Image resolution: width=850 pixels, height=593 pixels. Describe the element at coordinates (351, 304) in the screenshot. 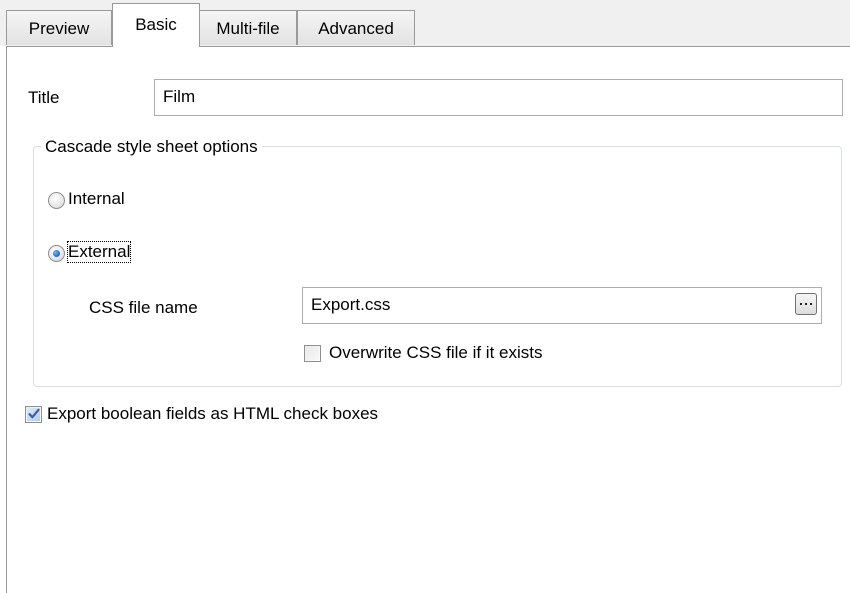

I see `css-file-input-value: Export.css` at that location.